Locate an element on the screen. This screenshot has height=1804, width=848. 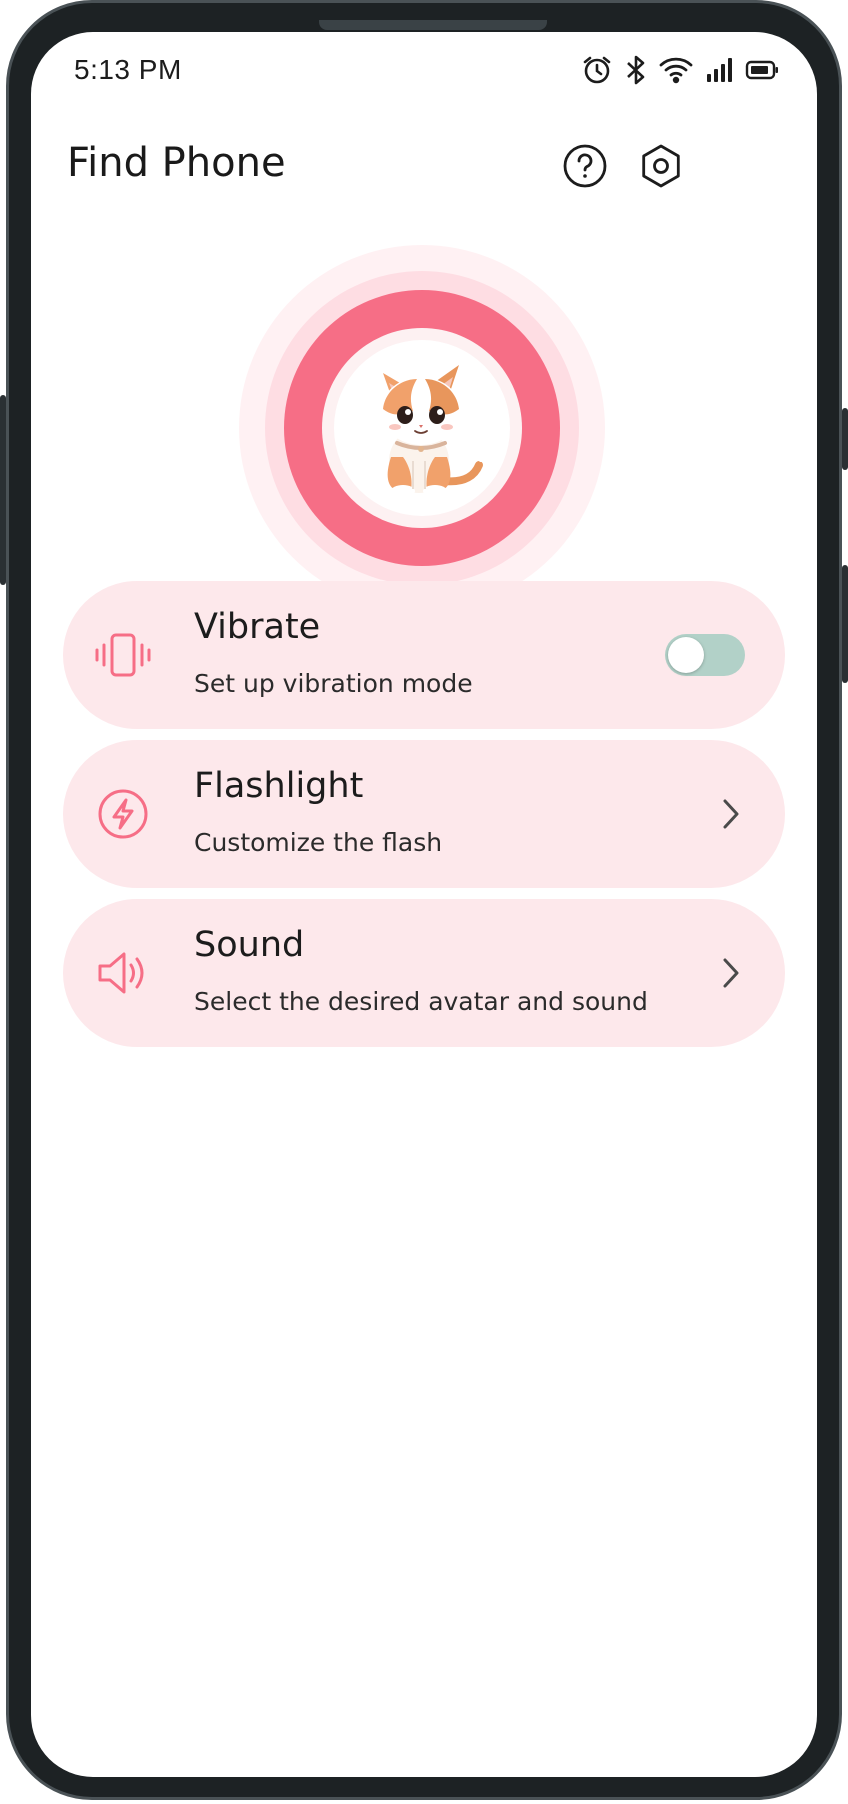
bluetooth-icon is located at coordinates (636, 70).